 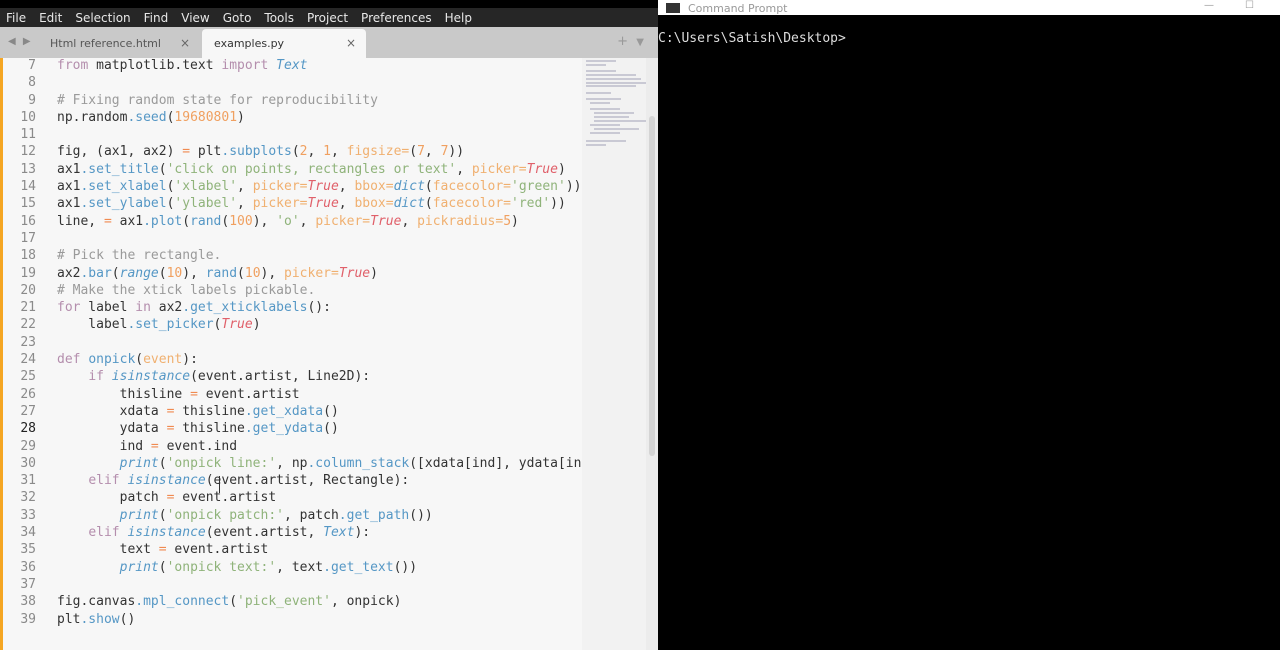 I want to click on maximize-icon: ☐, so click(x=1249, y=5).